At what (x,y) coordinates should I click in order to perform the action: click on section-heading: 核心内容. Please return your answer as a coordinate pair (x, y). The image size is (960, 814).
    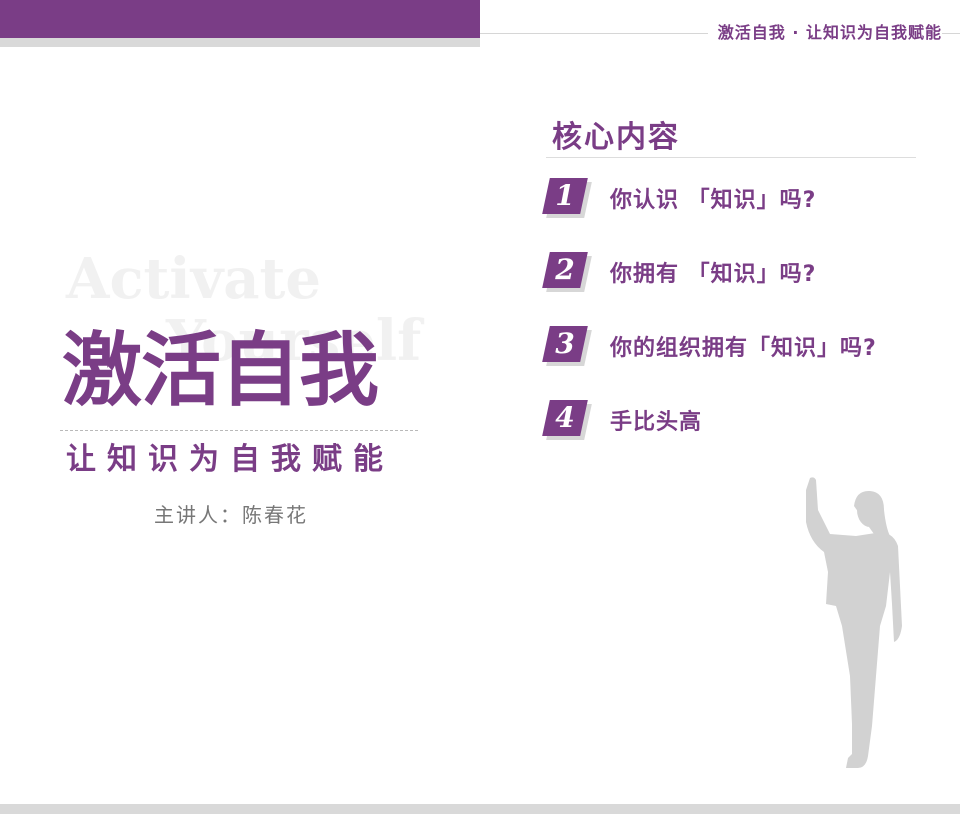
    Looking at the image, I should click on (616, 137).